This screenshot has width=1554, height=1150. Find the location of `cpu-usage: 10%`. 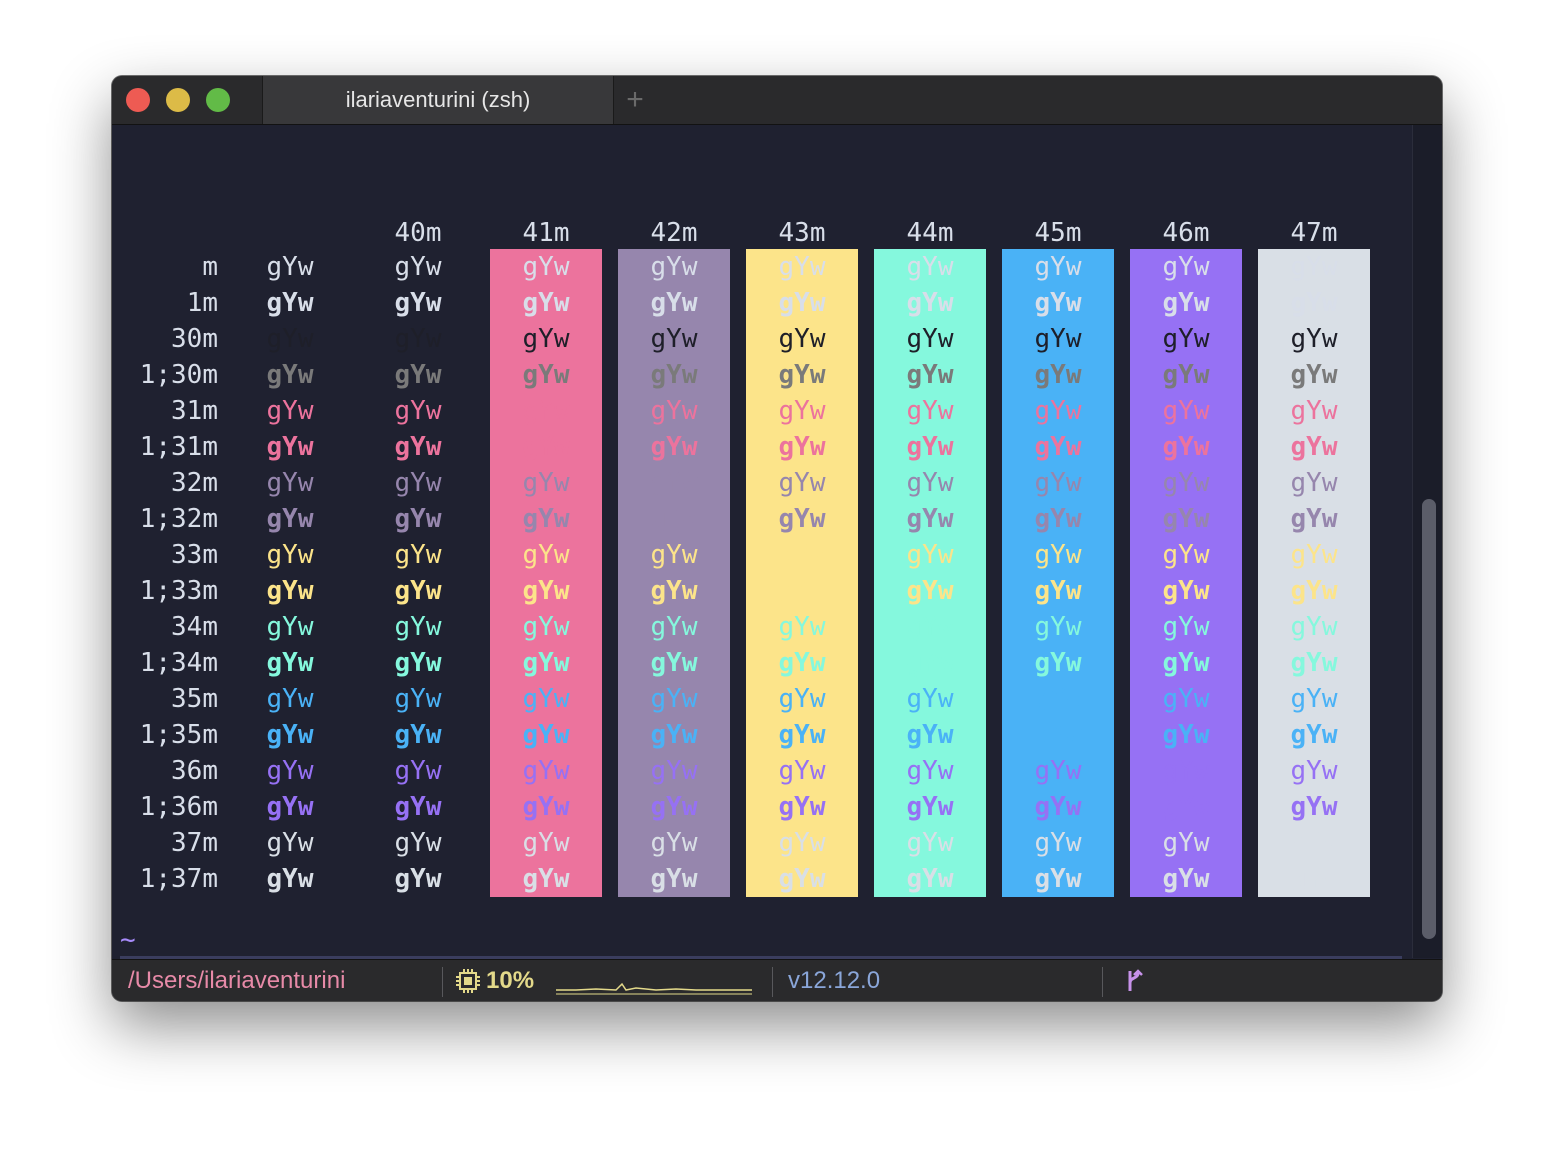

cpu-usage: 10% is located at coordinates (510, 980).